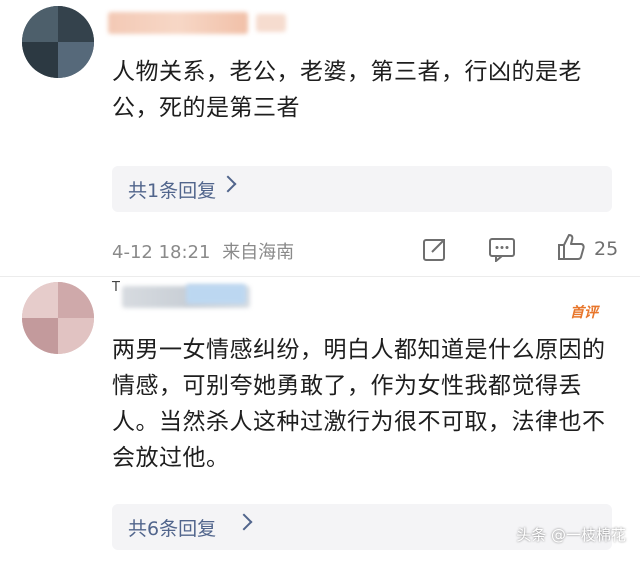 The image size is (640, 561). I want to click on reply-count-label: 共6条回复, so click(172, 529).